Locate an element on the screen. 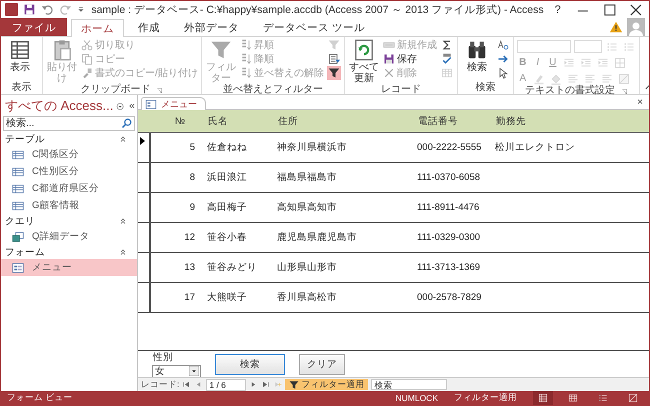  form-icon is located at coordinates (18, 268).